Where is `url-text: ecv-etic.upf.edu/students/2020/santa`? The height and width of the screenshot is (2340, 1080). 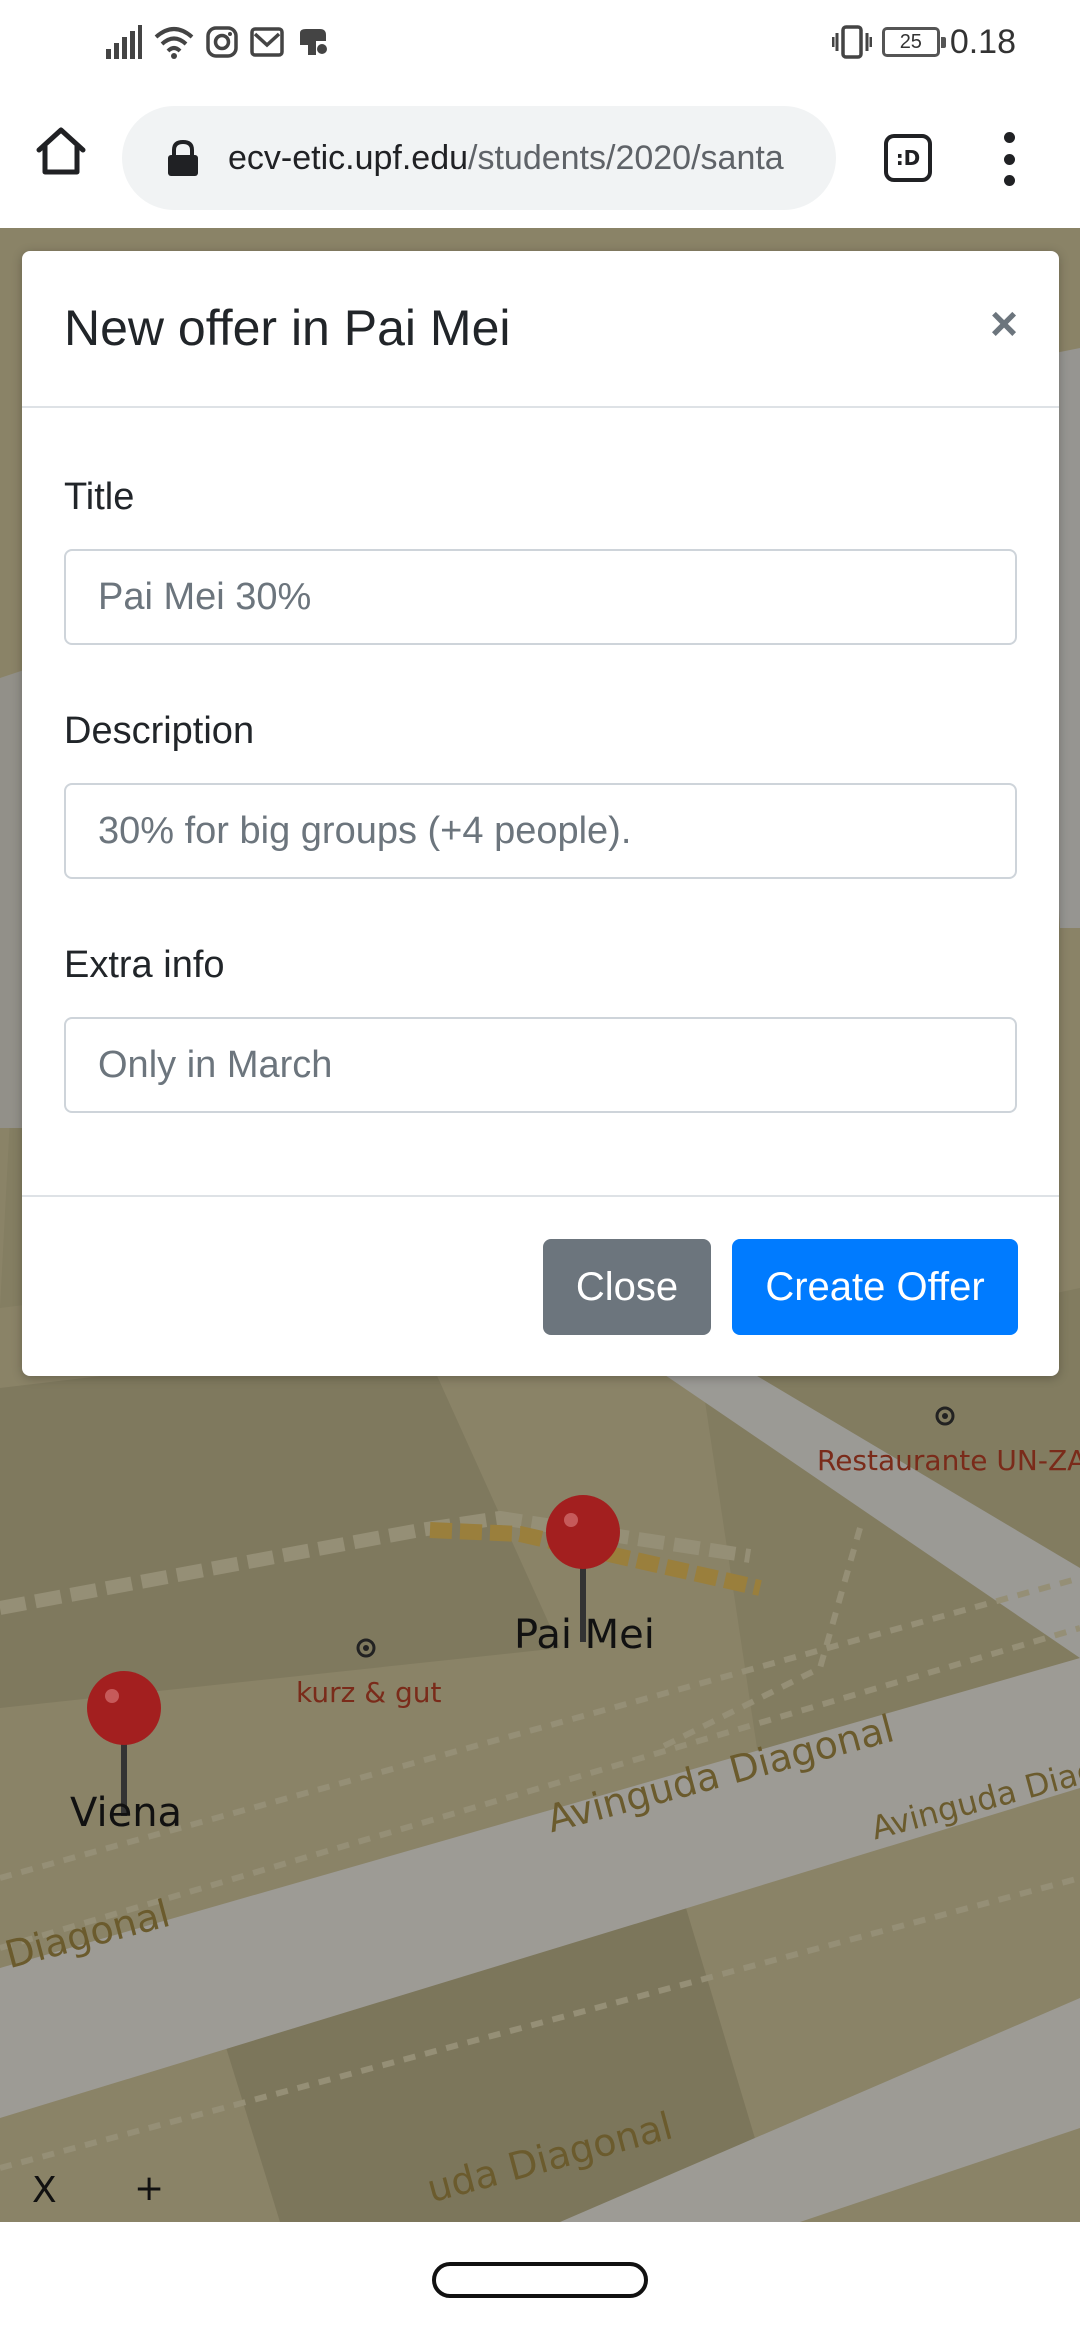
url-text: ecv-etic.upf.edu/students/2020/santa is located at coordinates (523, 158).